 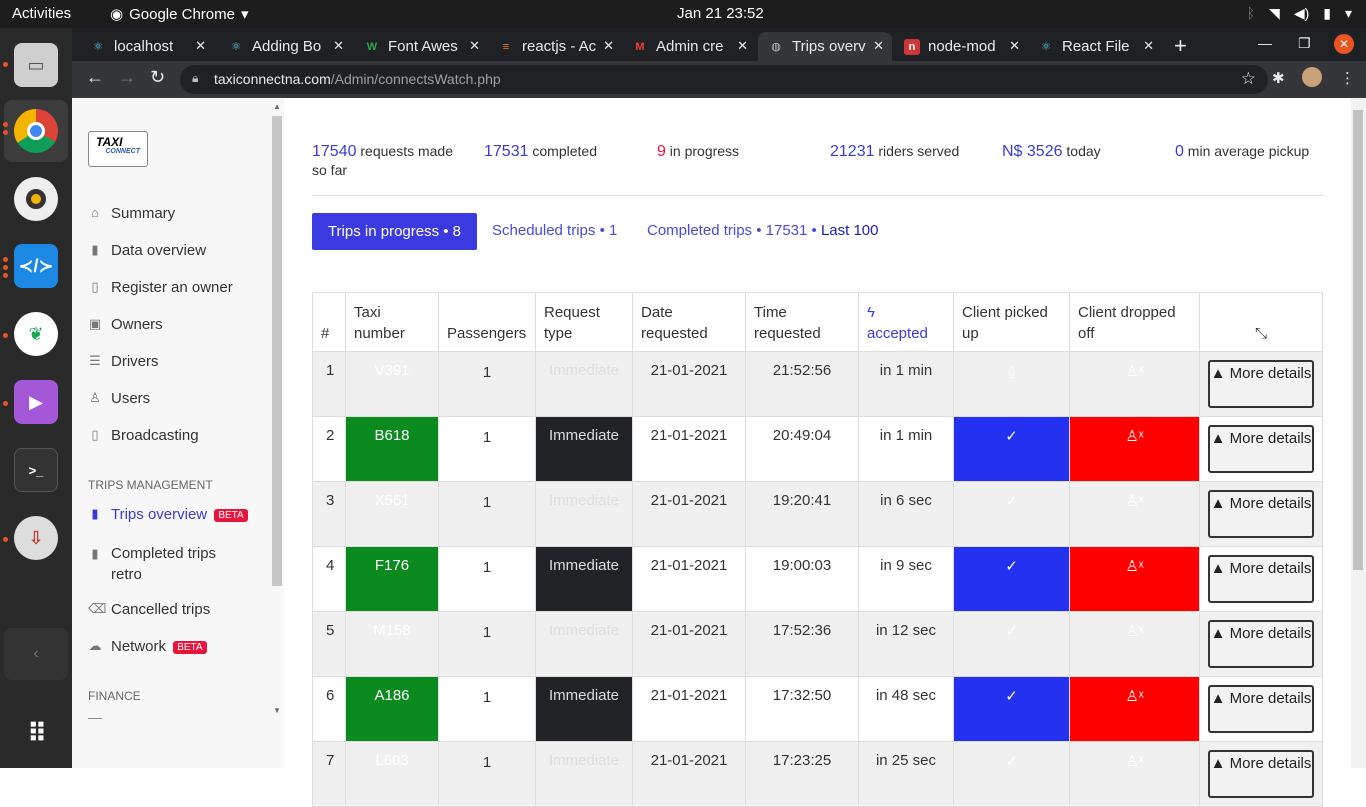 I want to click on sidebar-item-drivers: ☰ Drivers, so click(x=123, y=361).